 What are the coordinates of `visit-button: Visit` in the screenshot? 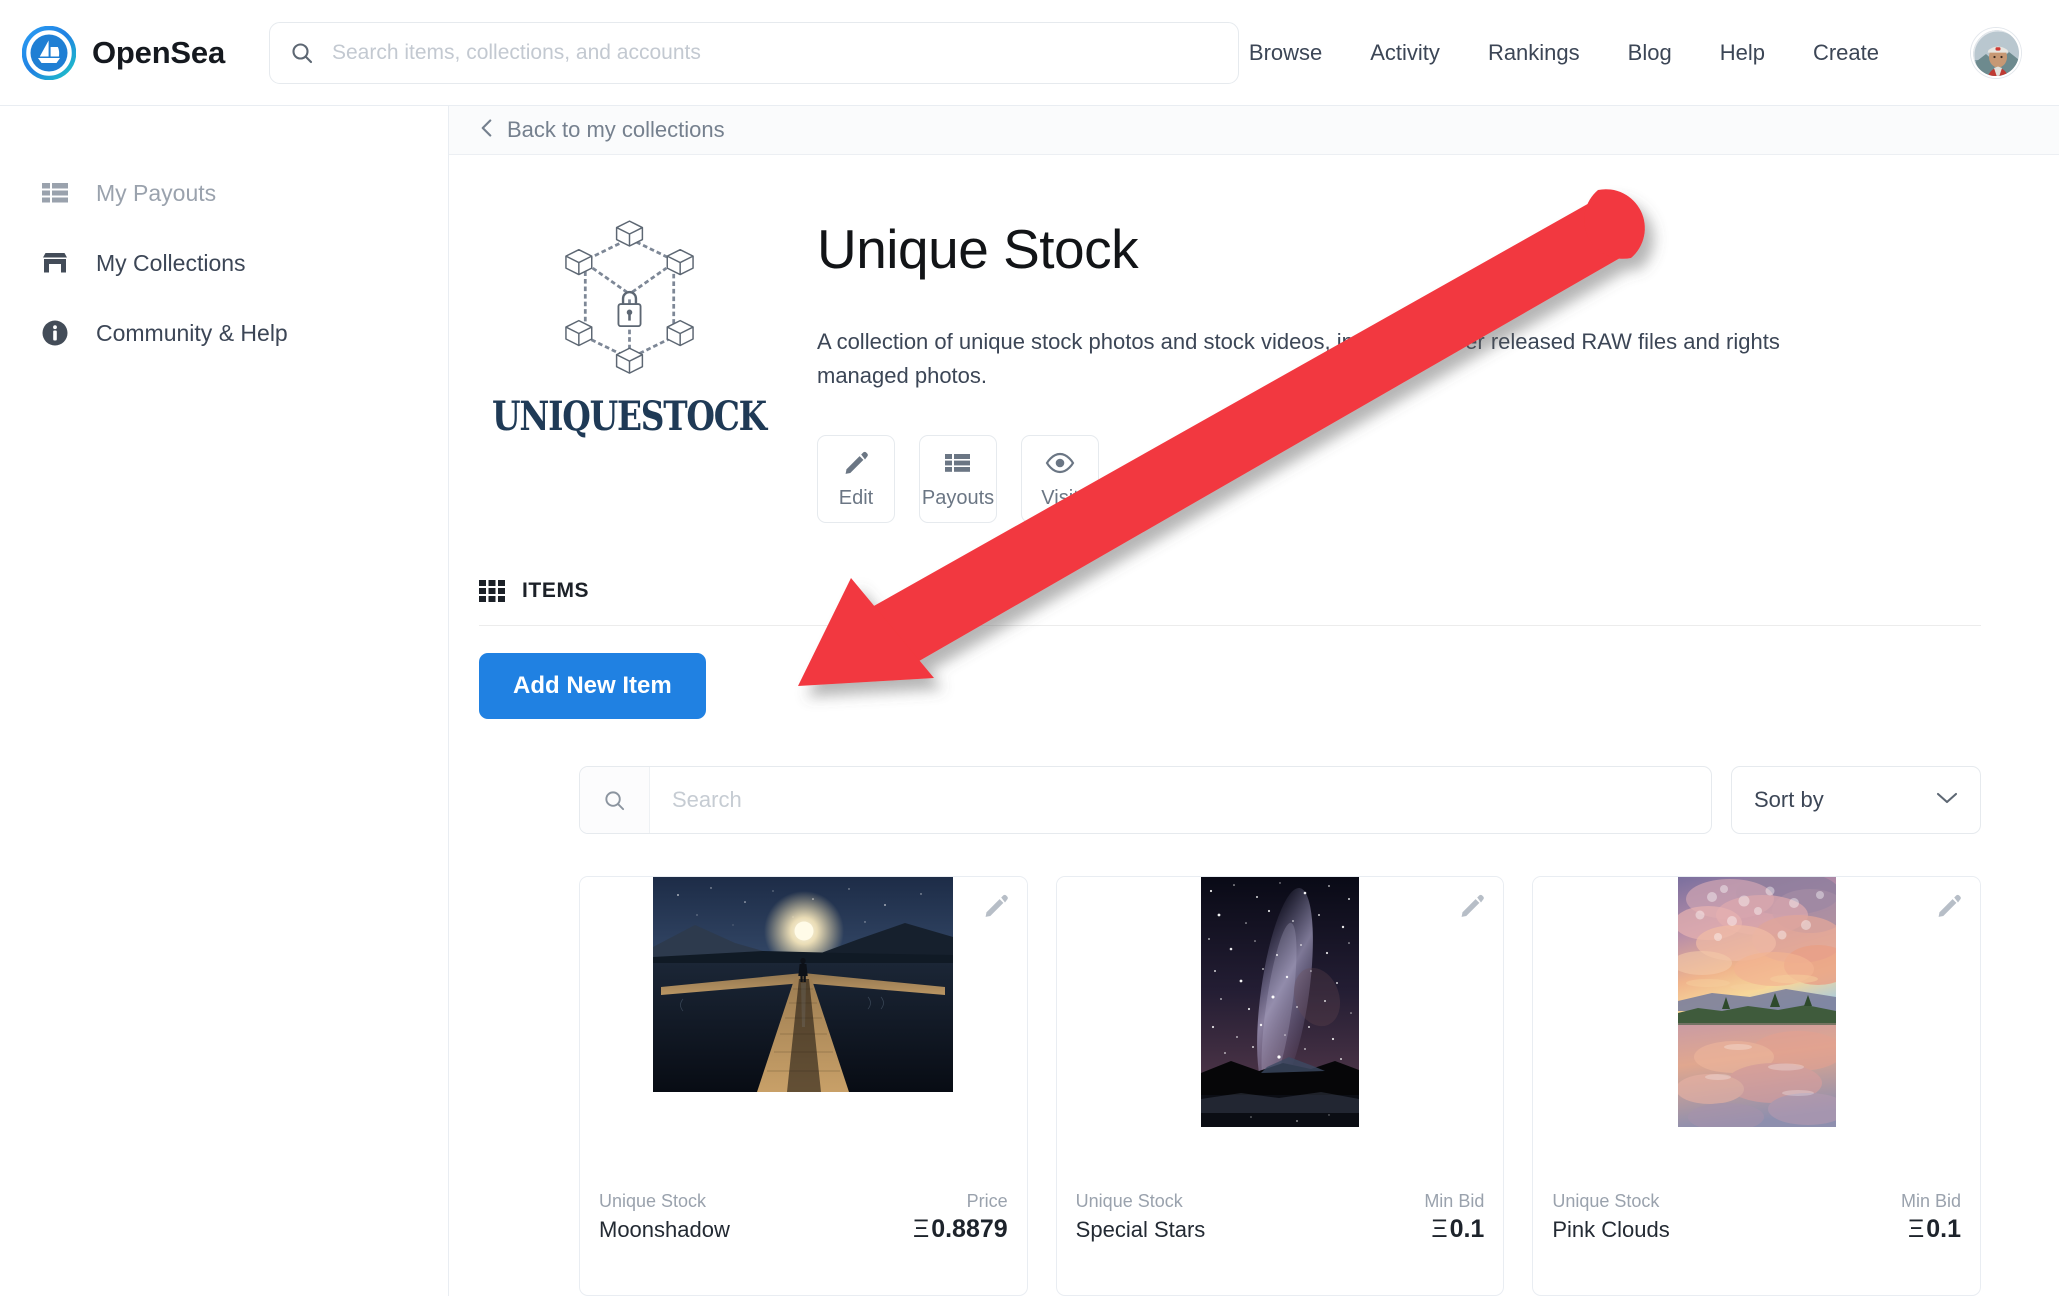 It's located at (1060, 479).